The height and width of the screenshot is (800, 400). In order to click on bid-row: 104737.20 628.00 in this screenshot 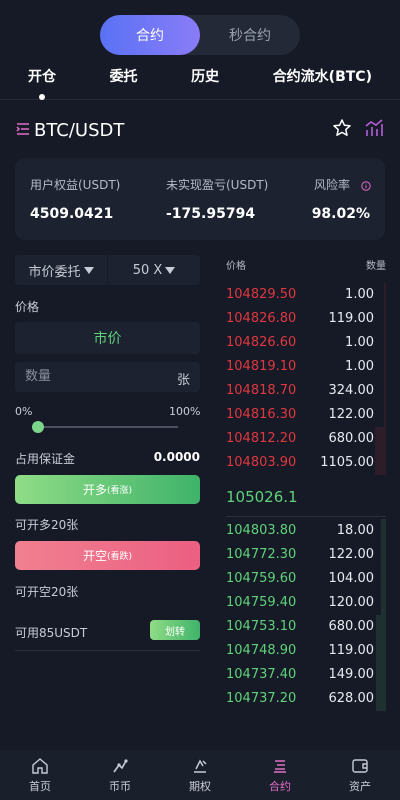, I will do `click(306, 699)`.